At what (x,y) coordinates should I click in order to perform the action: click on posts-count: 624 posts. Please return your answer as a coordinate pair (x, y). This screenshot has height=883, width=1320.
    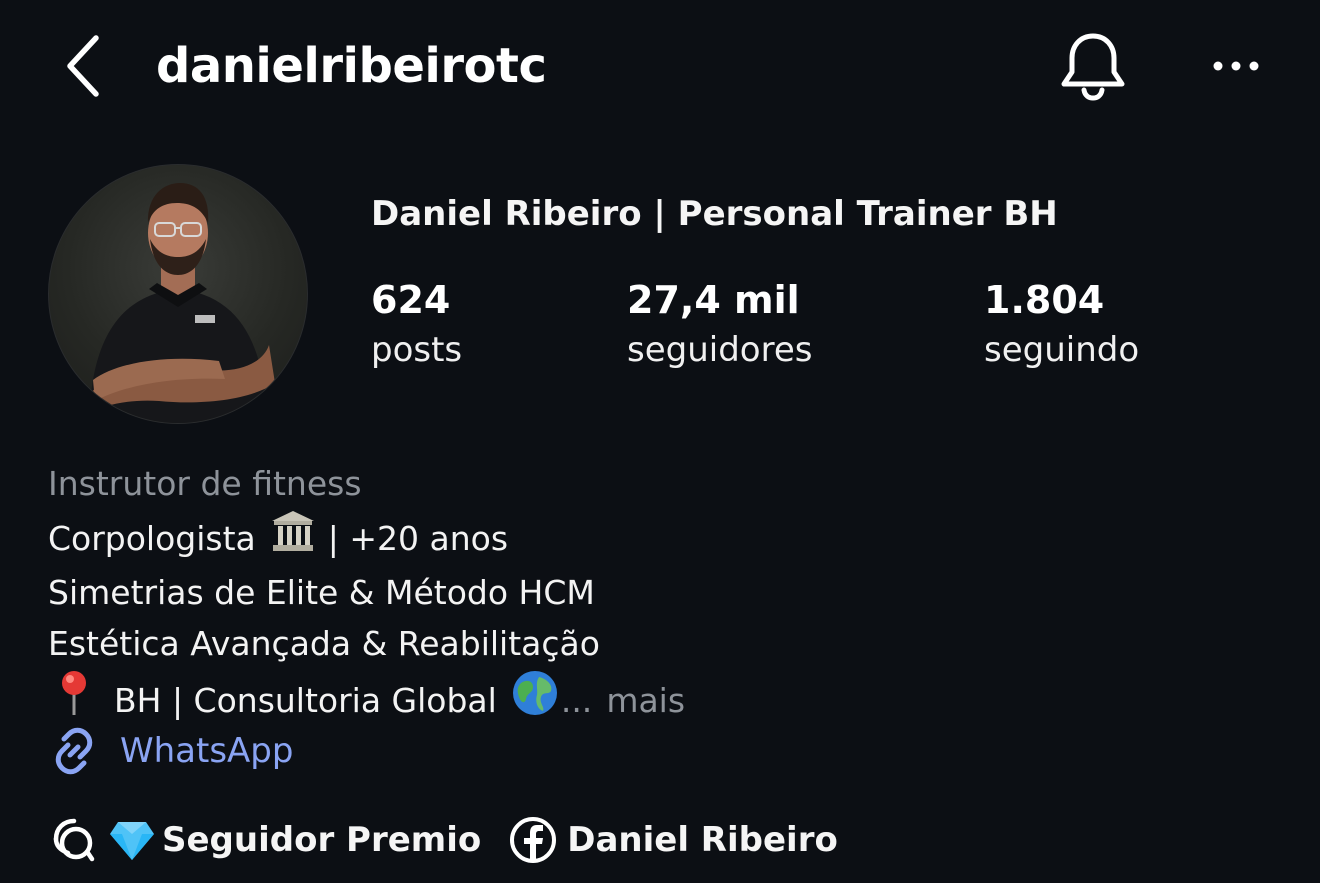
    Looking at the image, I should click on (416, 324).